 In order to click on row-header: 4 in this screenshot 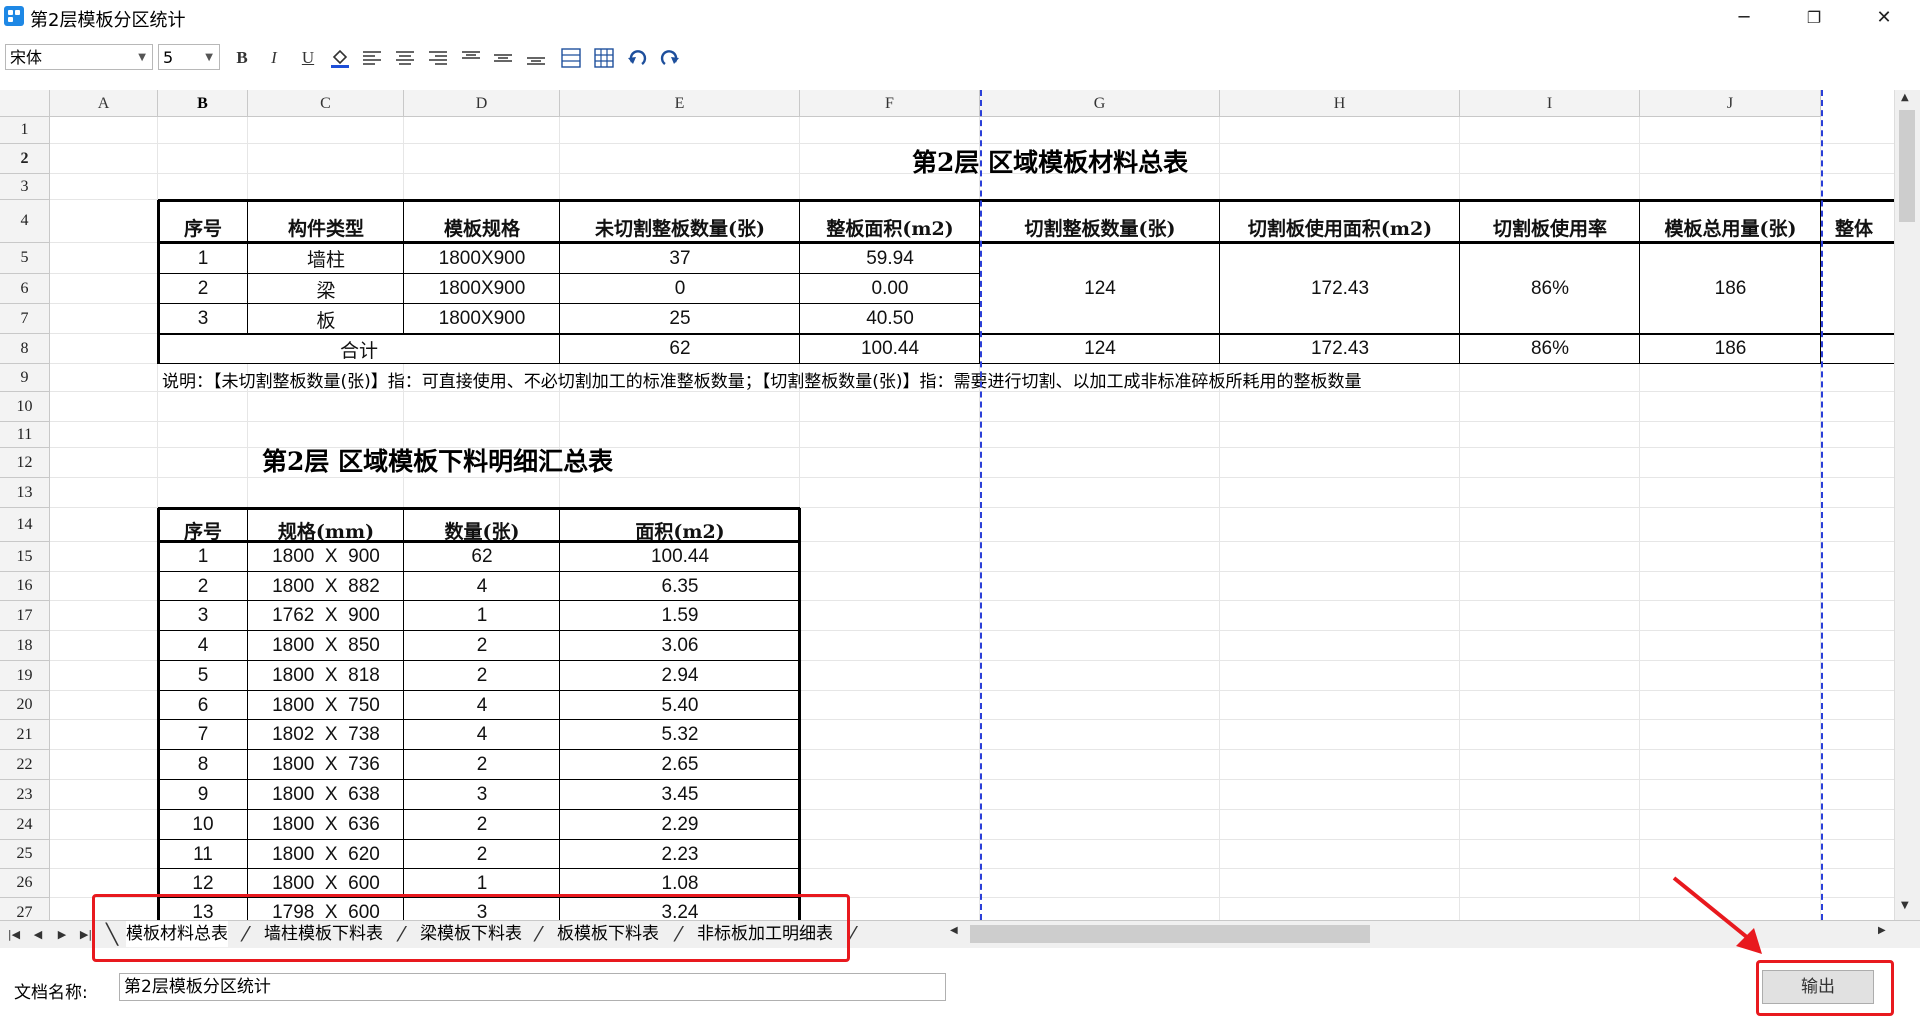, I will do `click(25, 221)`.